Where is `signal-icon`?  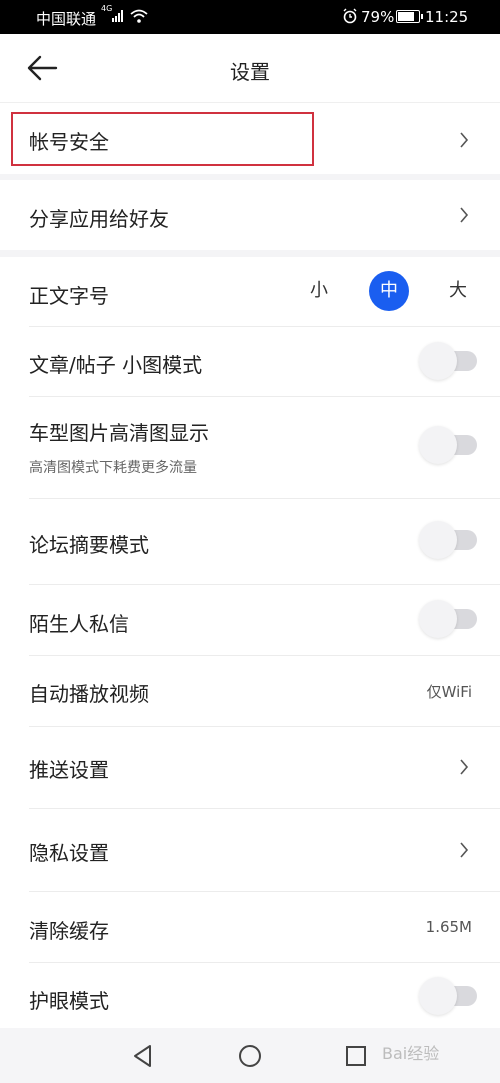 signal-icon is located at coordinates (119, 16).